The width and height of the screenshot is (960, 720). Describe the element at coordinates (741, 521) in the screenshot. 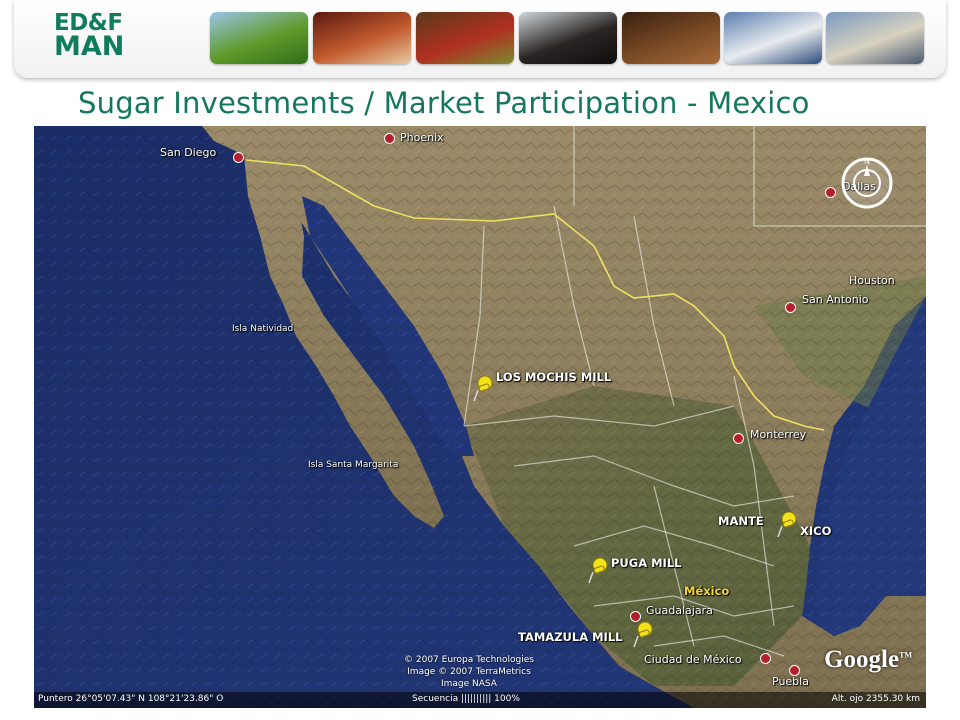

I see `mill-label: MANTE` at that location.